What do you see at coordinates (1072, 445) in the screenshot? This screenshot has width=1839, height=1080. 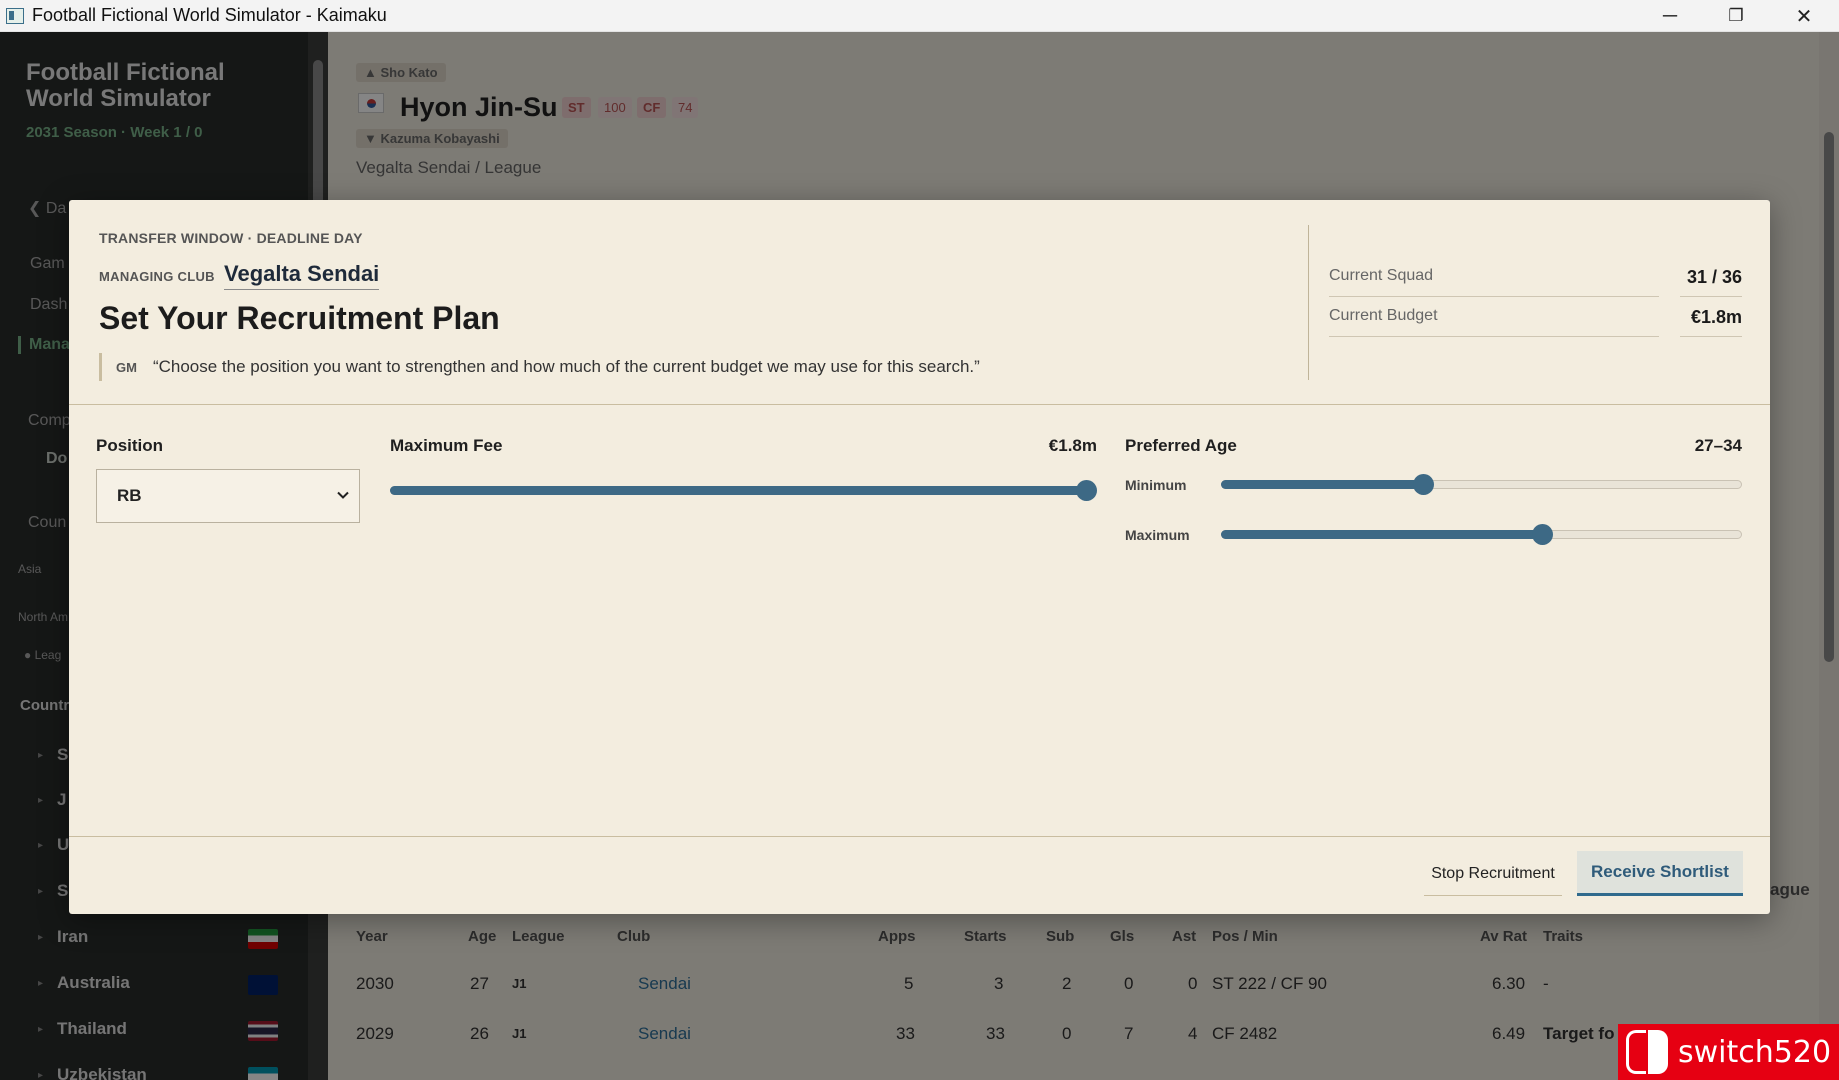 I see `max-fee-value: €1.8m` at bounding box center [1072, 445].